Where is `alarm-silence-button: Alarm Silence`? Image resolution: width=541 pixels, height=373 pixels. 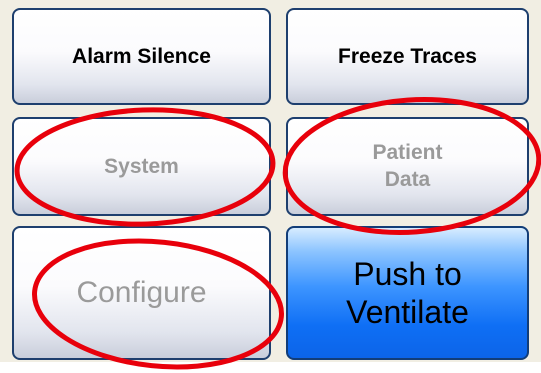 alarm-silence-button: Alarm Silence is located at coordinates (141, 56).